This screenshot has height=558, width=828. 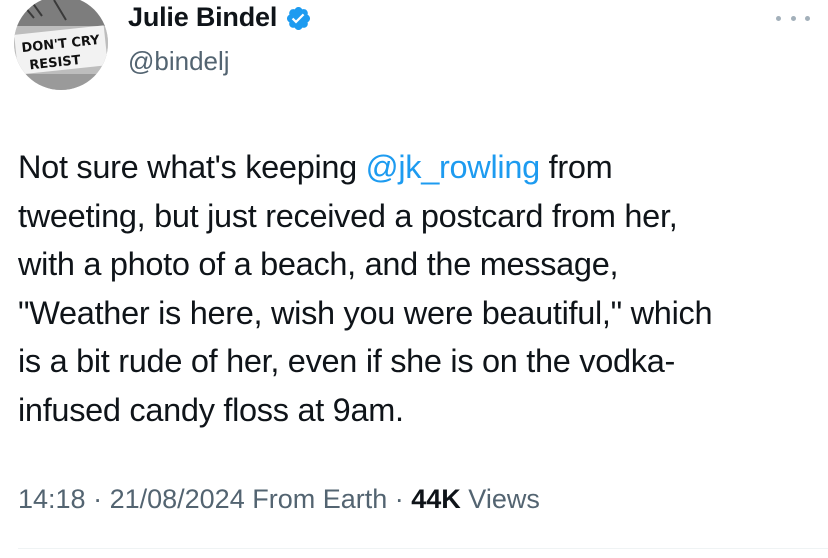 What do you see at coordinates (298, 18) in the screenshot?
I see `verified-badge-icon` at bounding box center [298, 18].